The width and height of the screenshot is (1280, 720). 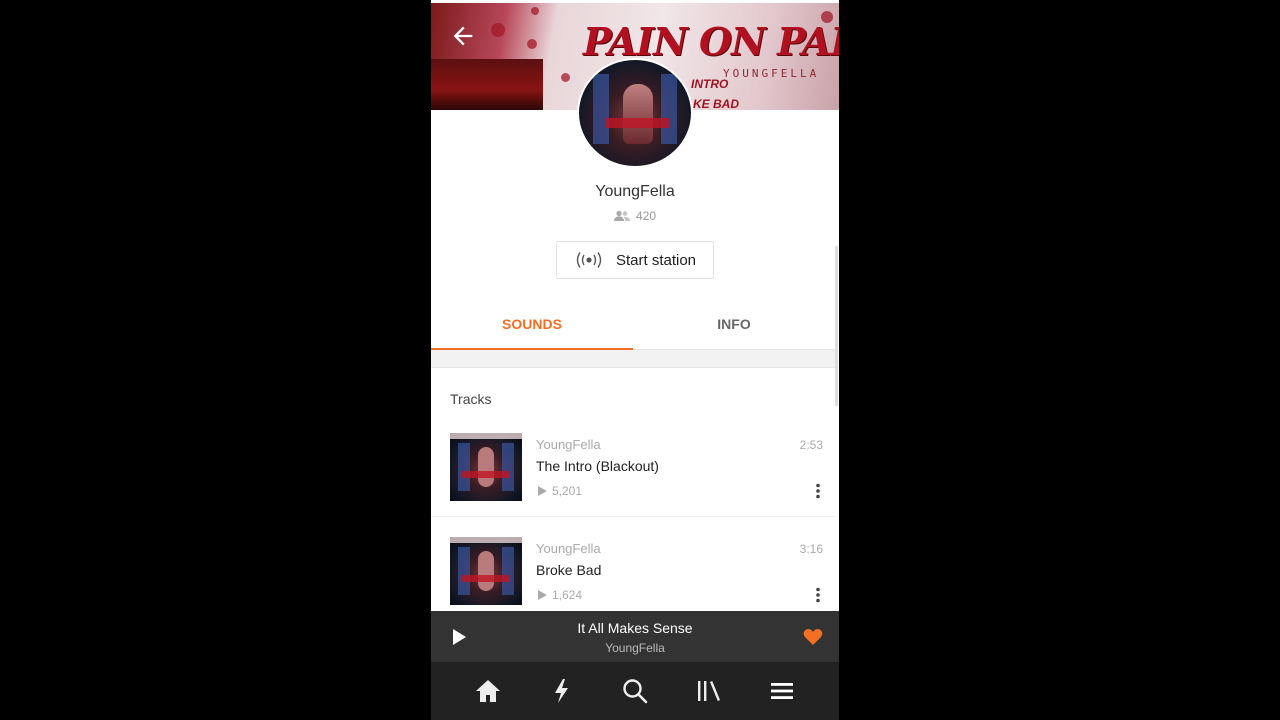 What do you see at coordinates (633, 579) in the screenshot?
I see `track-row: YoungFella Broke Bad 1,624 3:16` at bounding box center [633, 579].